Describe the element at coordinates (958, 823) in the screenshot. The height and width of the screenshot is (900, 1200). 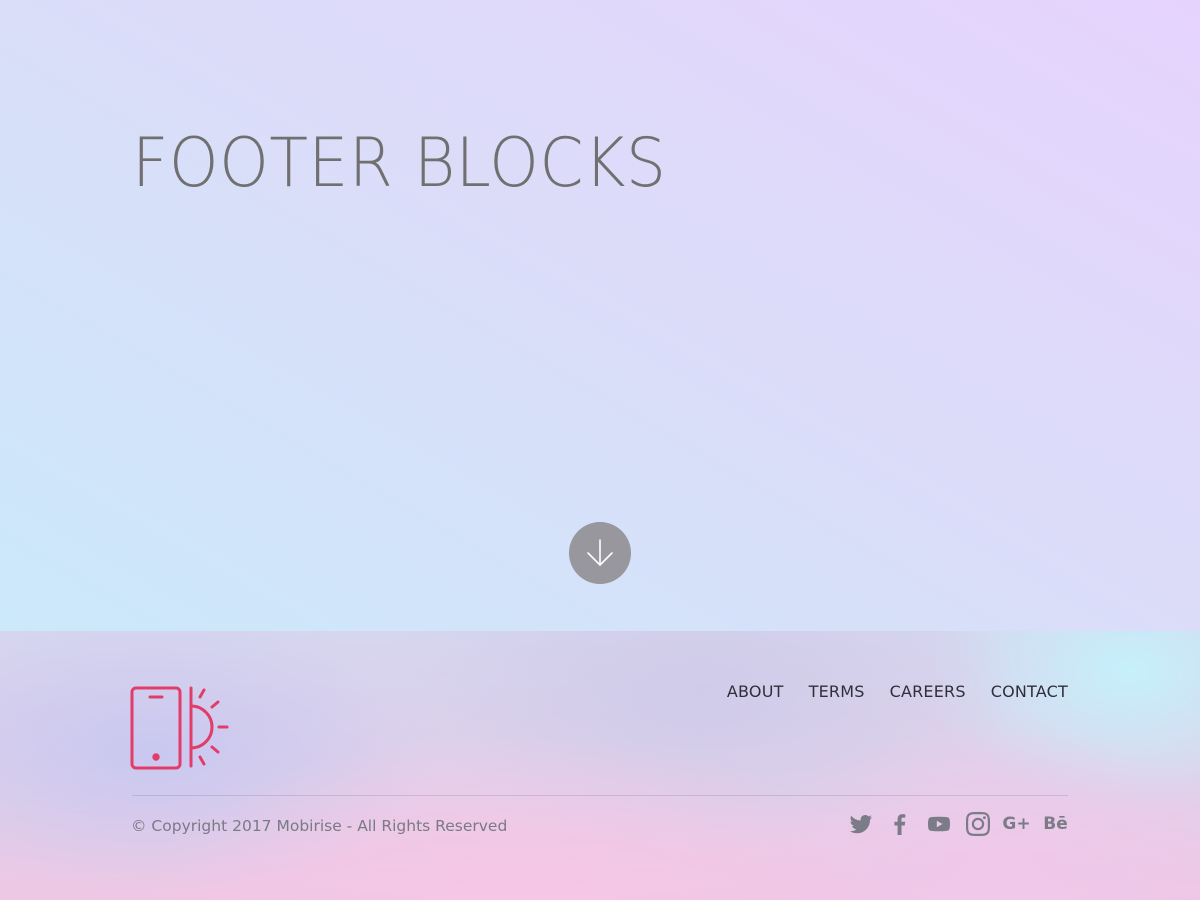
I see `social-links: G+ Bē` at that location.